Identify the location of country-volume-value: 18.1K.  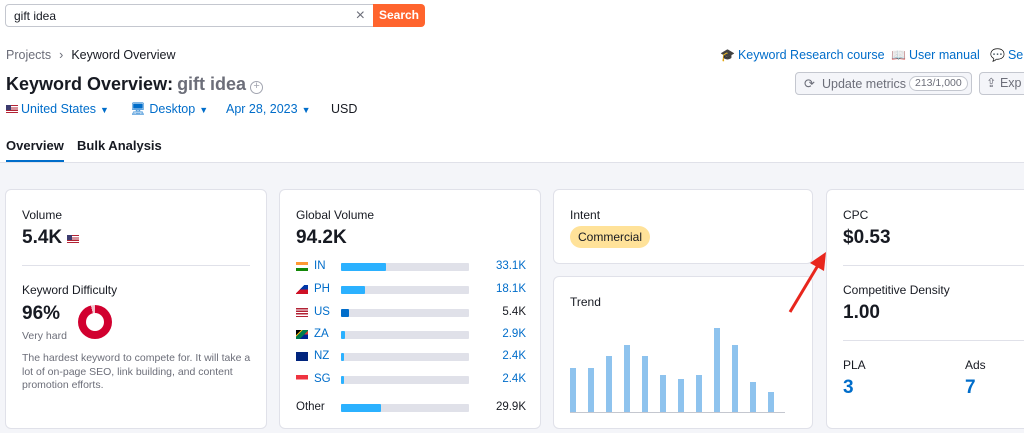
(511, 289).